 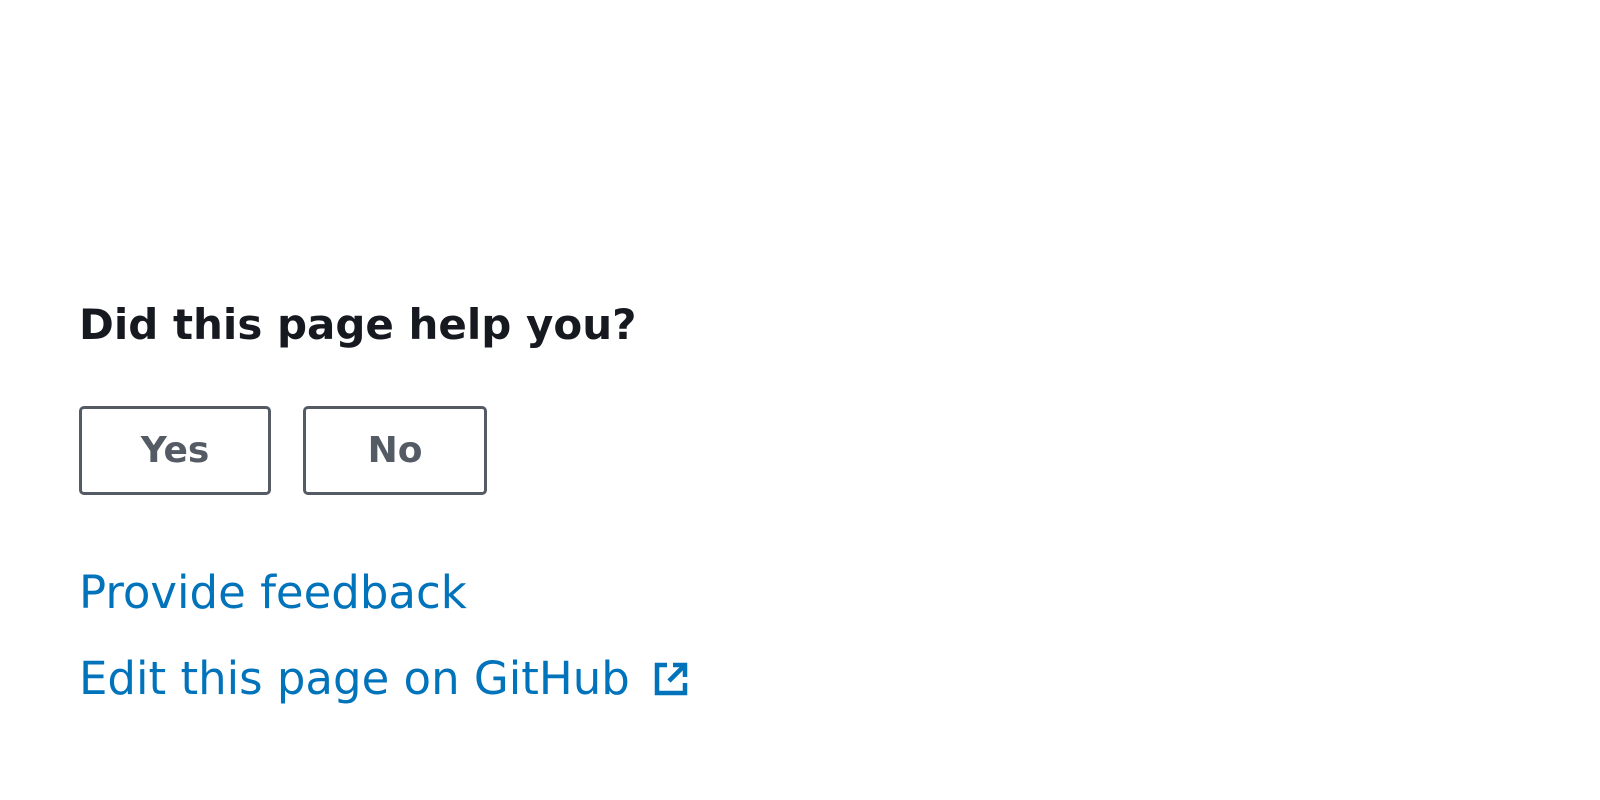 I want to click on provide-feedback-link: Provide feedback, so click(x=529, y=593).